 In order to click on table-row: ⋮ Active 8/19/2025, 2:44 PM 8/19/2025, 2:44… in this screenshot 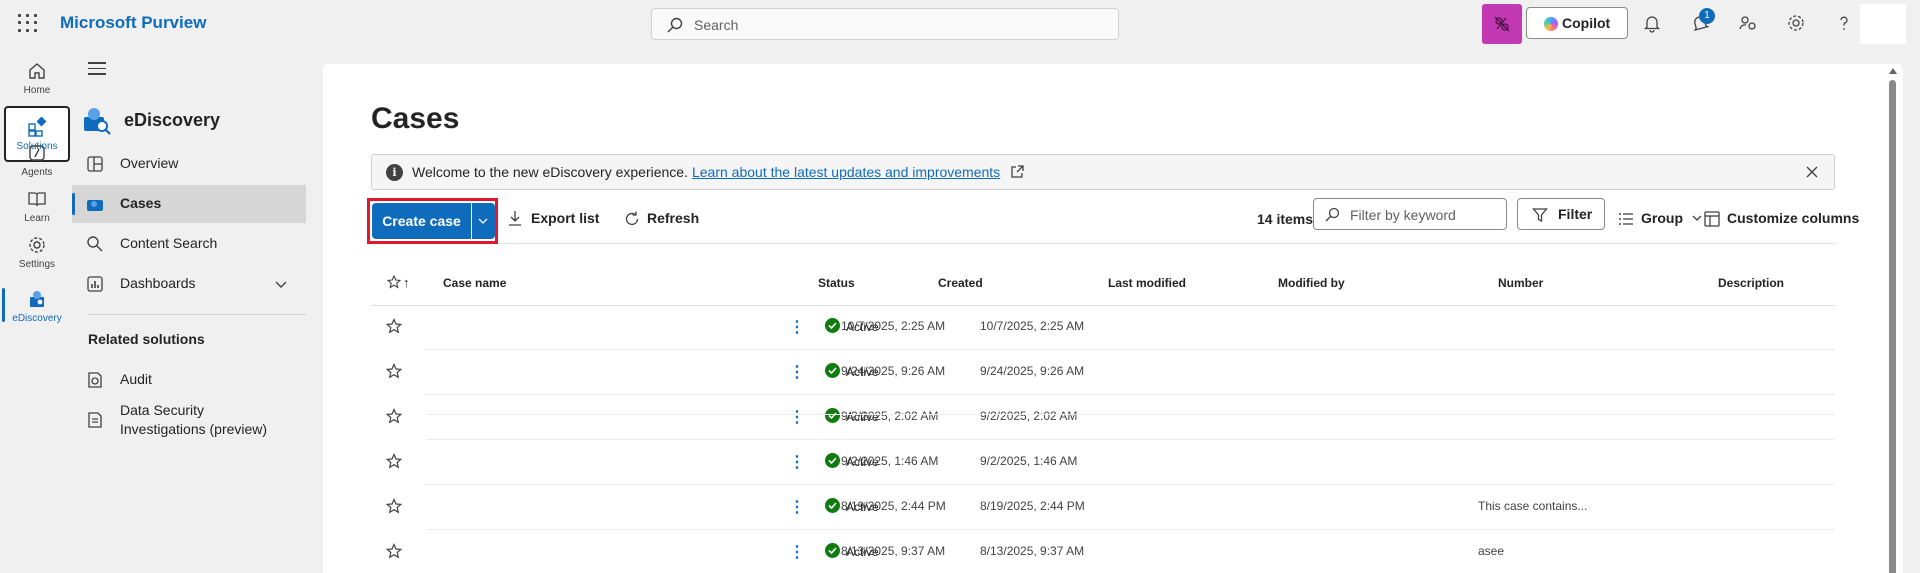, I will do `click(1103, 507)`.